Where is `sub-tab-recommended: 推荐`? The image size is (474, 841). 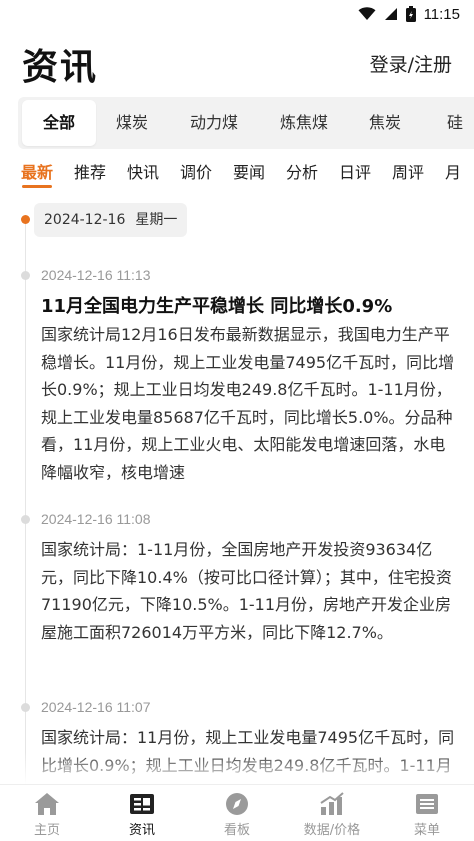 sub-tab-recommended: 推荐 is located at coordinates (90, 171).